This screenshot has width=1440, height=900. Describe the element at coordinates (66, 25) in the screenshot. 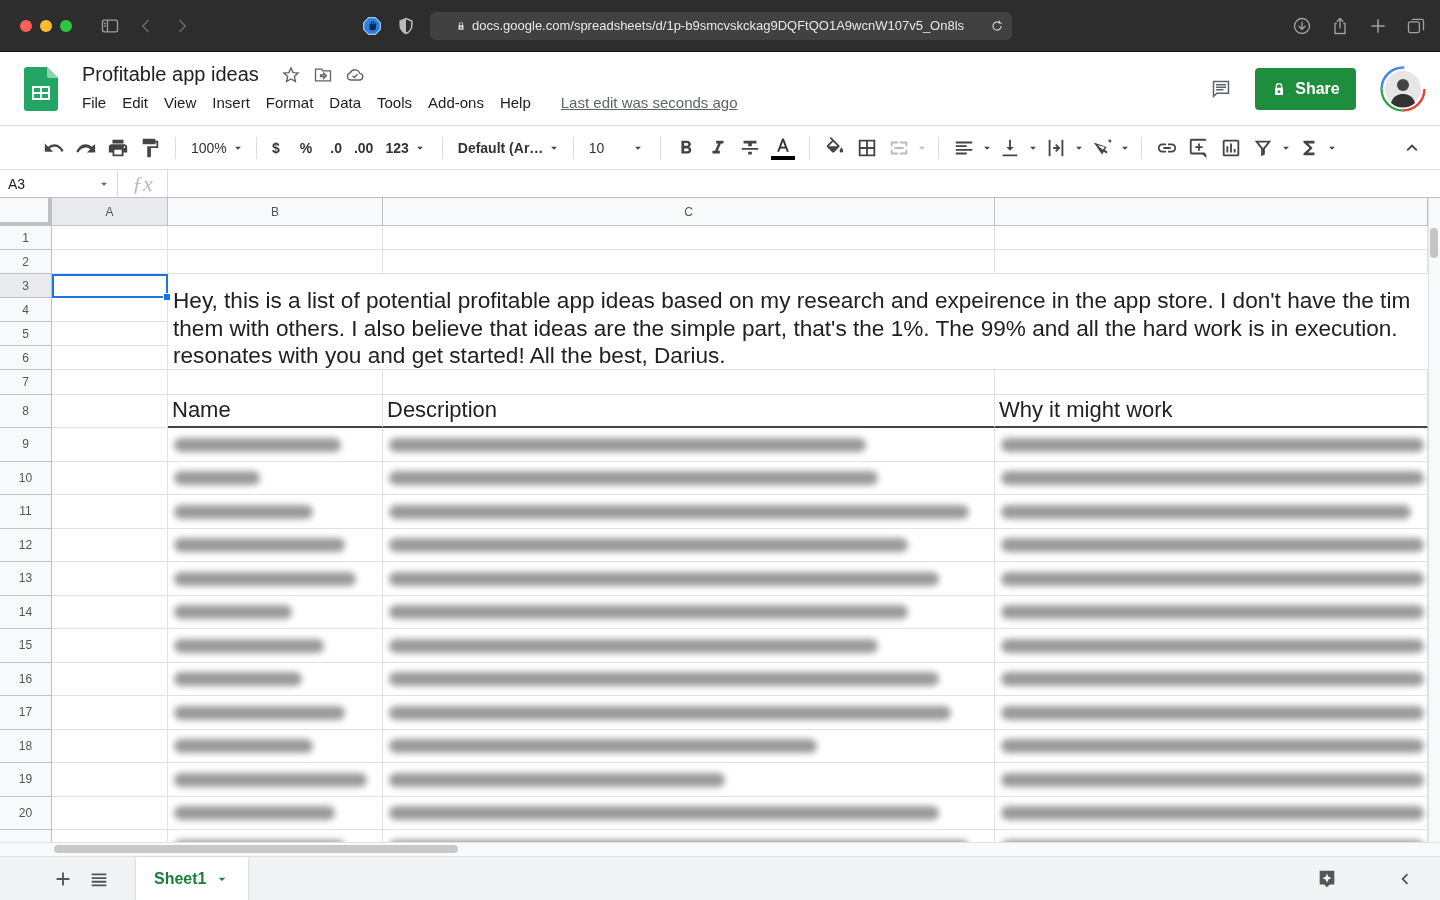

I see `maximize-window-button` at that location.